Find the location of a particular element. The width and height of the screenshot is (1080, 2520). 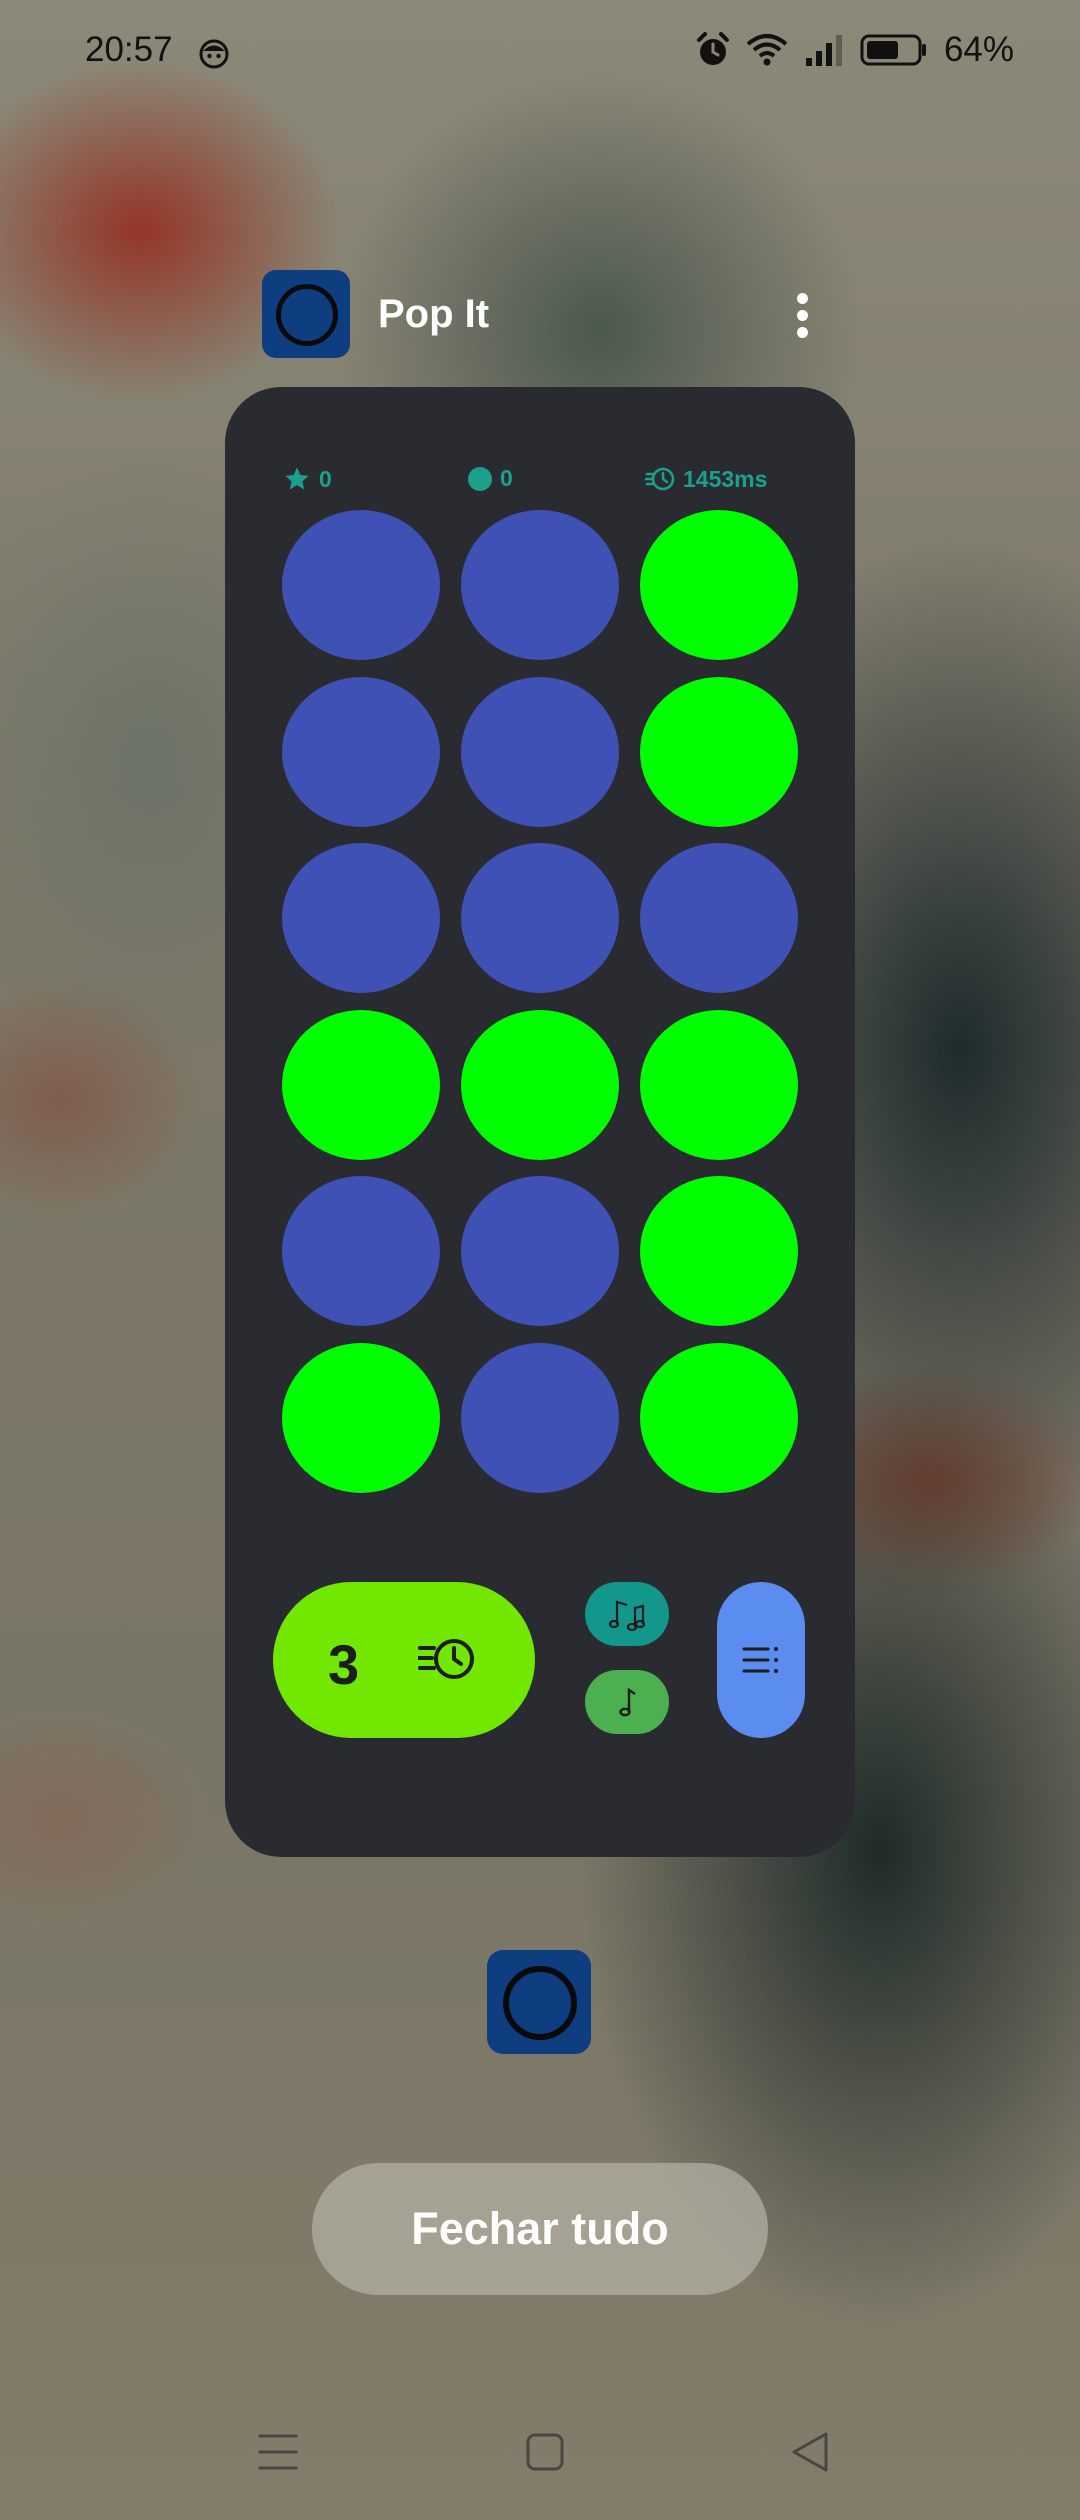

bubble-blue-r1c2 is located at coordinates (540, 585).